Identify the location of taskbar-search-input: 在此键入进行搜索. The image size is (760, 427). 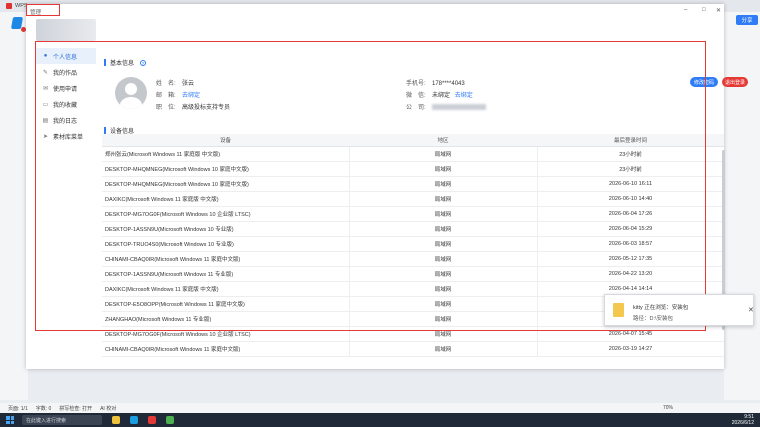
(62, 420).